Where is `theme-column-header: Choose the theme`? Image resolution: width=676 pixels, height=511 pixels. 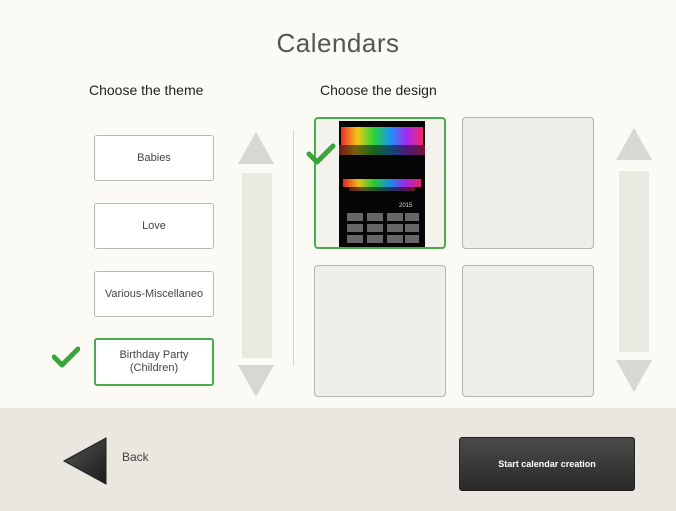 theme-column-header: Choose the theme is located at coordinates (146, 90).